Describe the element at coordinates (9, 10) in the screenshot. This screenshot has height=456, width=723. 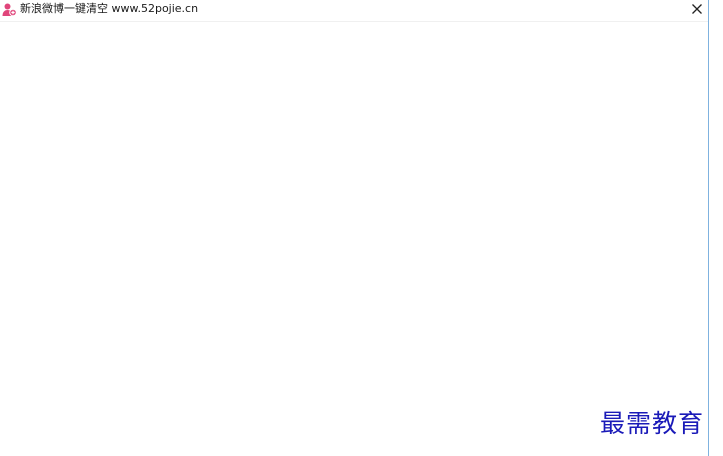
I see `weibo-user-icon` at that location.